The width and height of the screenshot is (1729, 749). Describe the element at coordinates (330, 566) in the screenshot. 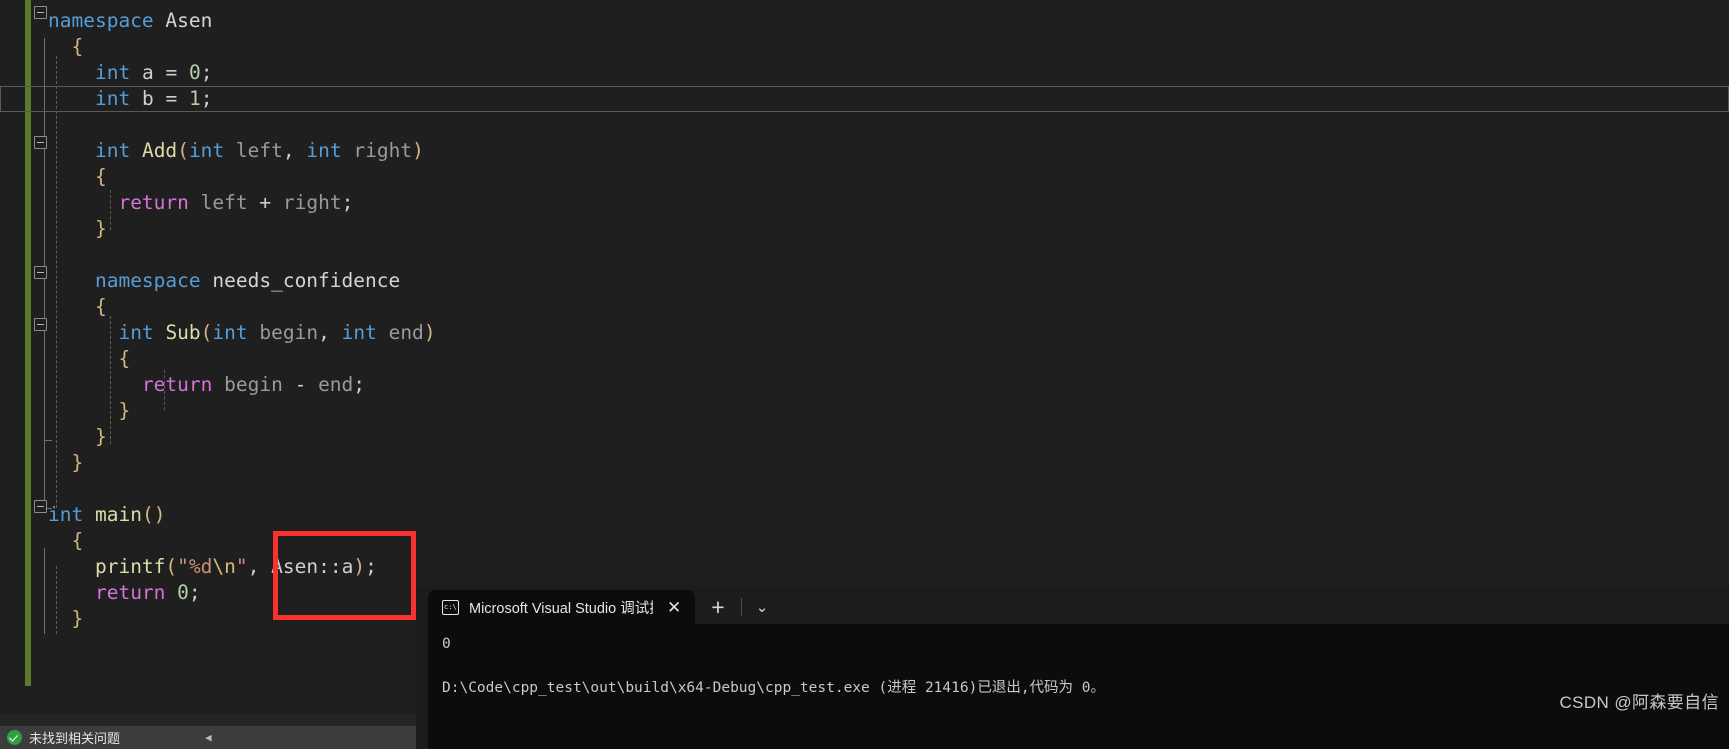

I see `code-token: ::` at that location.